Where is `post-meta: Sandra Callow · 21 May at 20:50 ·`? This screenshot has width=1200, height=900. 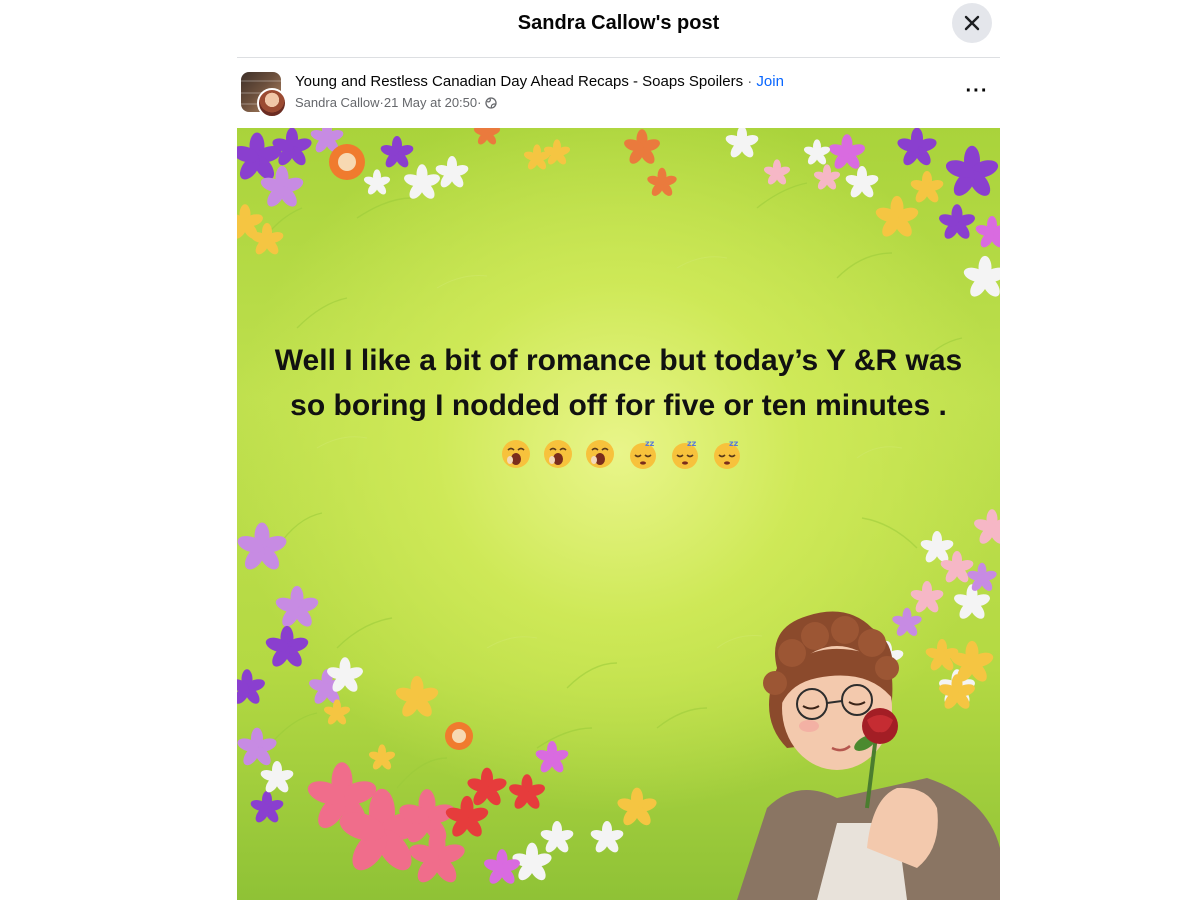
post-meta: Sandra Callow · 21 May at 20:50 · is located at coordinates (396, 102).